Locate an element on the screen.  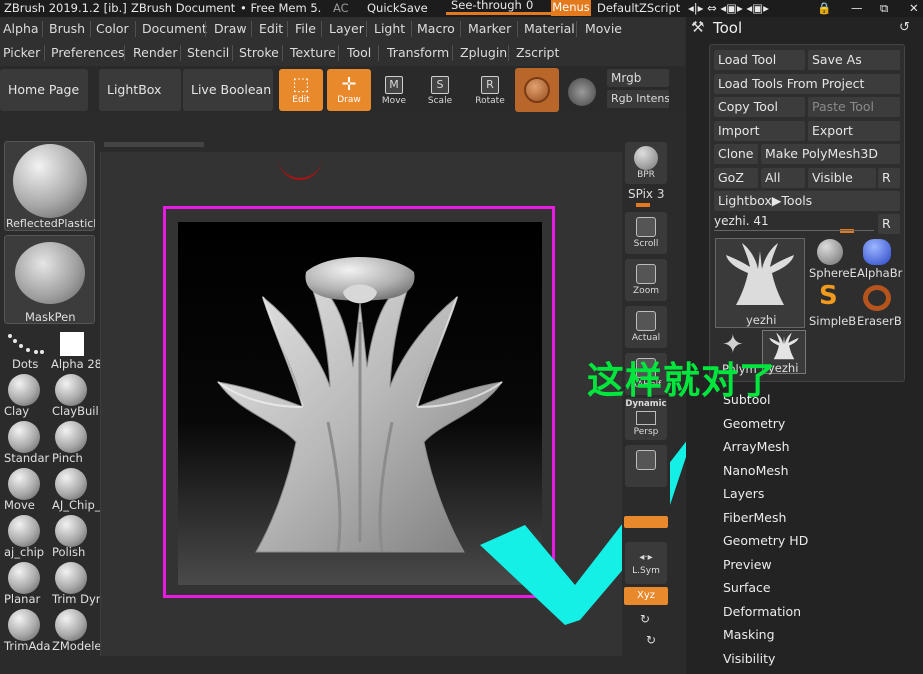
subpalette-item: Geometry is located at coordinates (754, 423).